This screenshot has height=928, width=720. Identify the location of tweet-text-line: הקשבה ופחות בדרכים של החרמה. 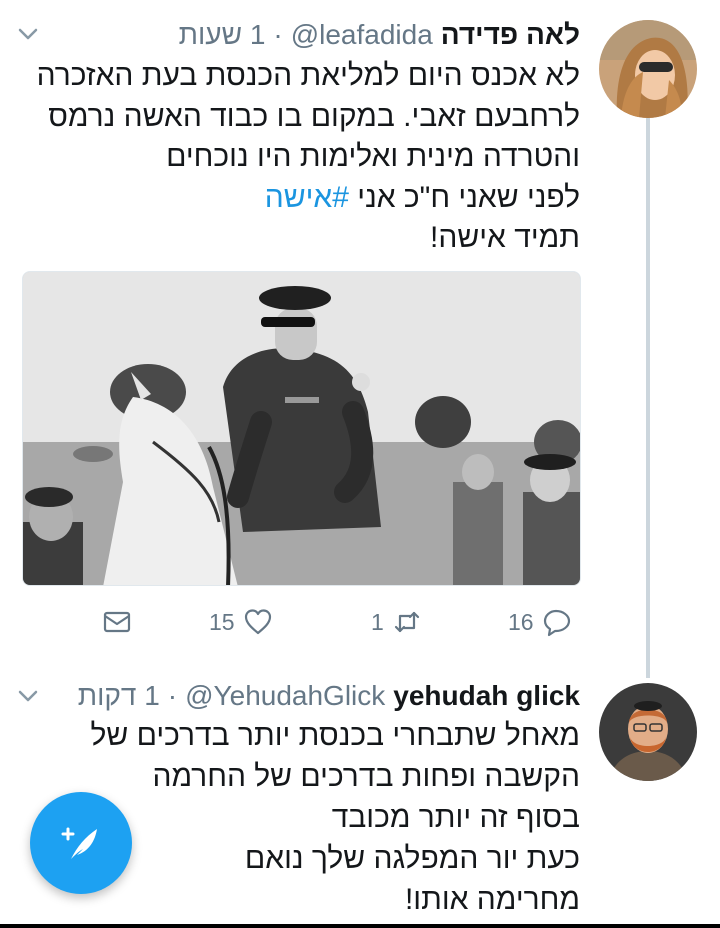
(366, 776).